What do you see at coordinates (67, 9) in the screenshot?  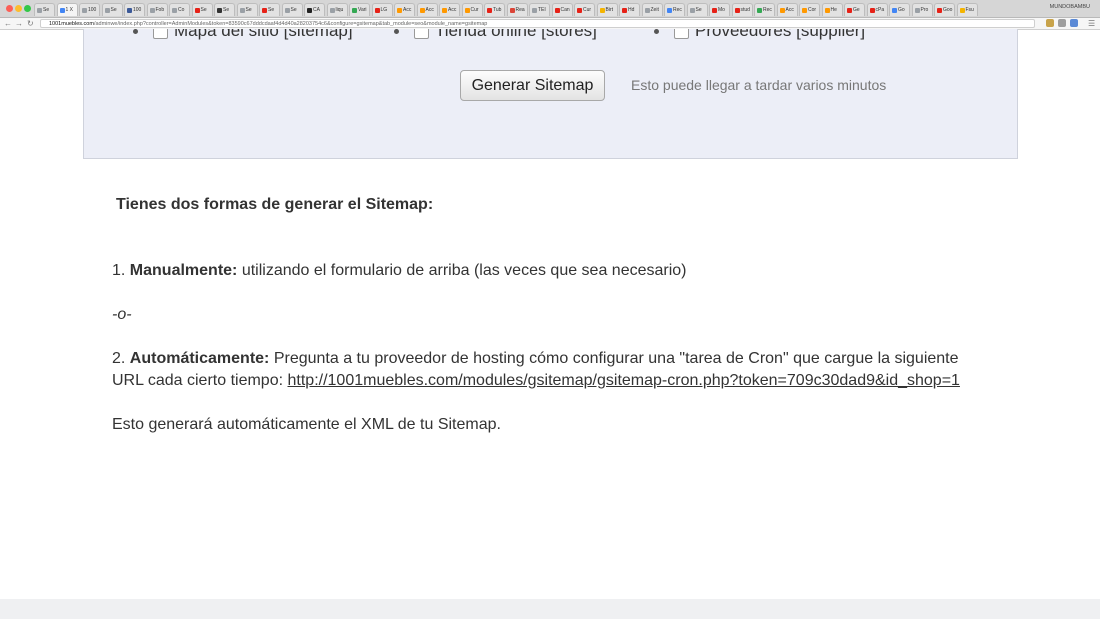 I see `browser-tab: 1 X` at bounding box center [67, 9].